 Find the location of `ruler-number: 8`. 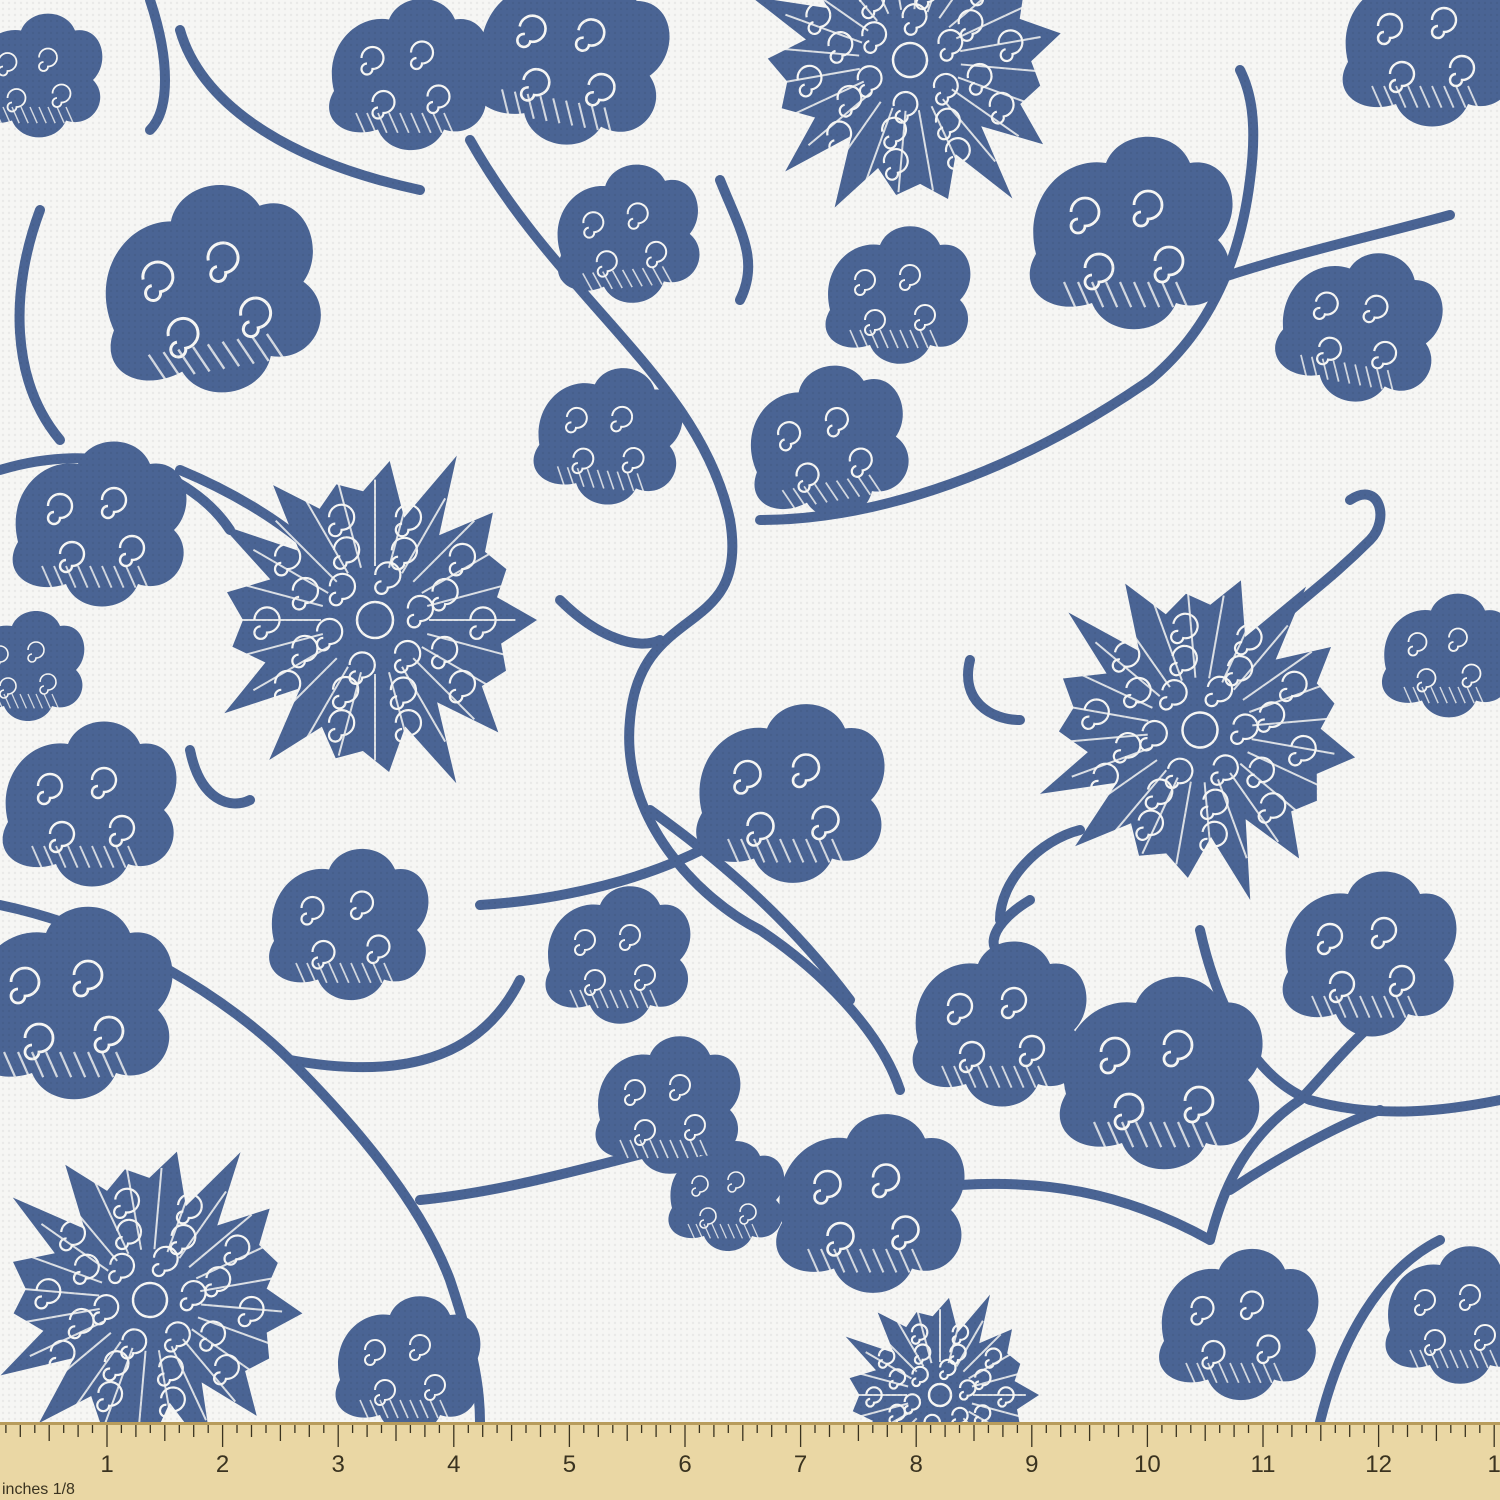

ruler-number: 8 is located at coordinates (916, 1464).